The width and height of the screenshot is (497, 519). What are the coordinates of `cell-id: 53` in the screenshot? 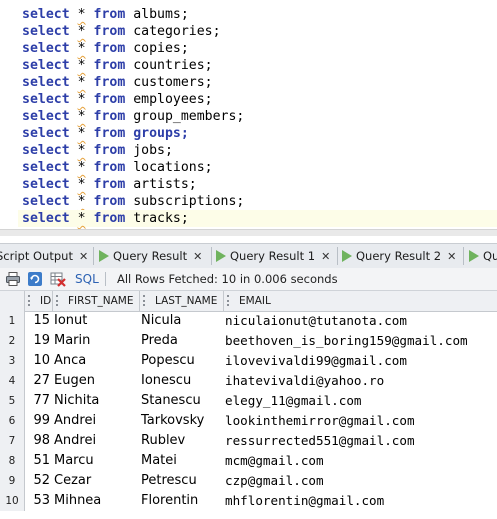 It's located at (38, 501).